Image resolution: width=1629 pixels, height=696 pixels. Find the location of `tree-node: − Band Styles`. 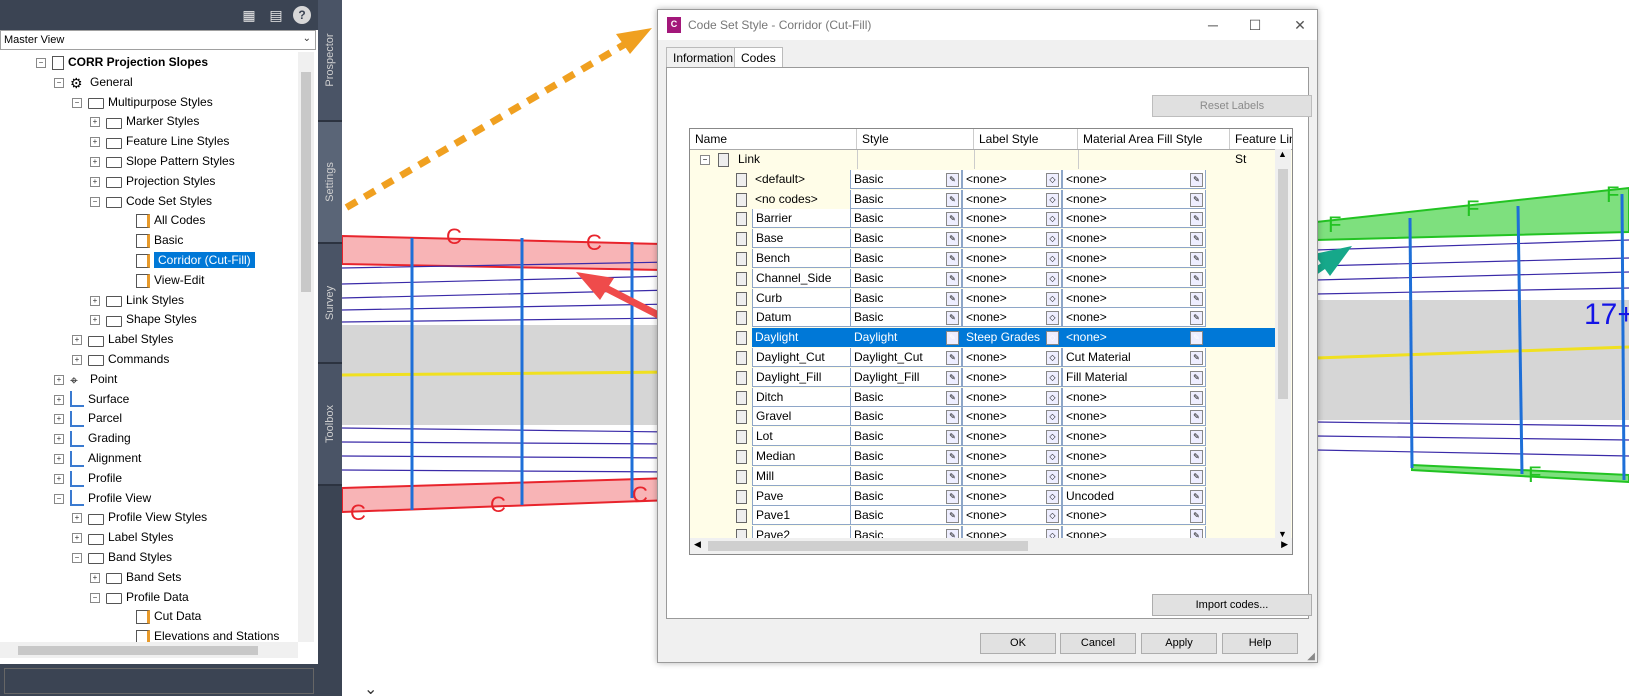

tree-node: − Band Styles is located at coordinates (122, 557).